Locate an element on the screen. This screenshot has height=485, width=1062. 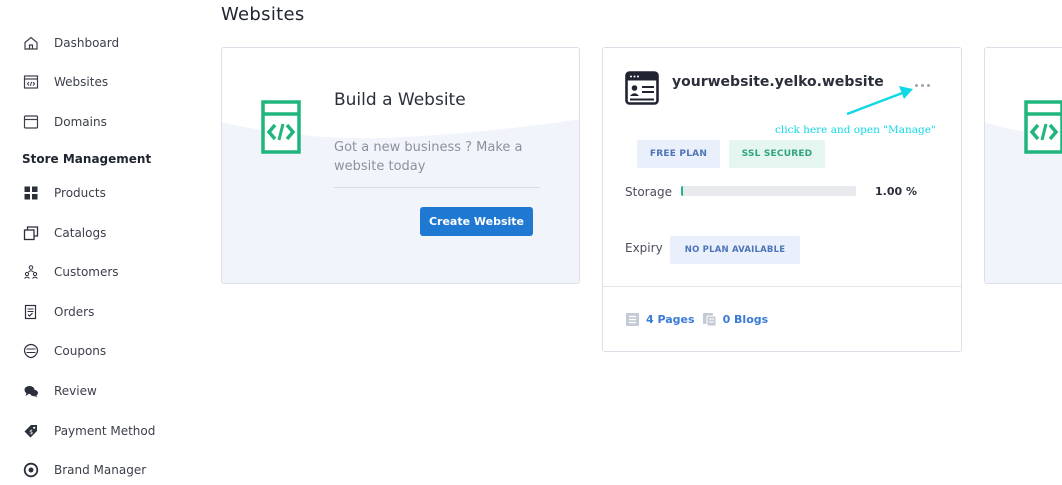
sidebar-item-brand-manager: Brand Manager is located at coordinates (84, 470).